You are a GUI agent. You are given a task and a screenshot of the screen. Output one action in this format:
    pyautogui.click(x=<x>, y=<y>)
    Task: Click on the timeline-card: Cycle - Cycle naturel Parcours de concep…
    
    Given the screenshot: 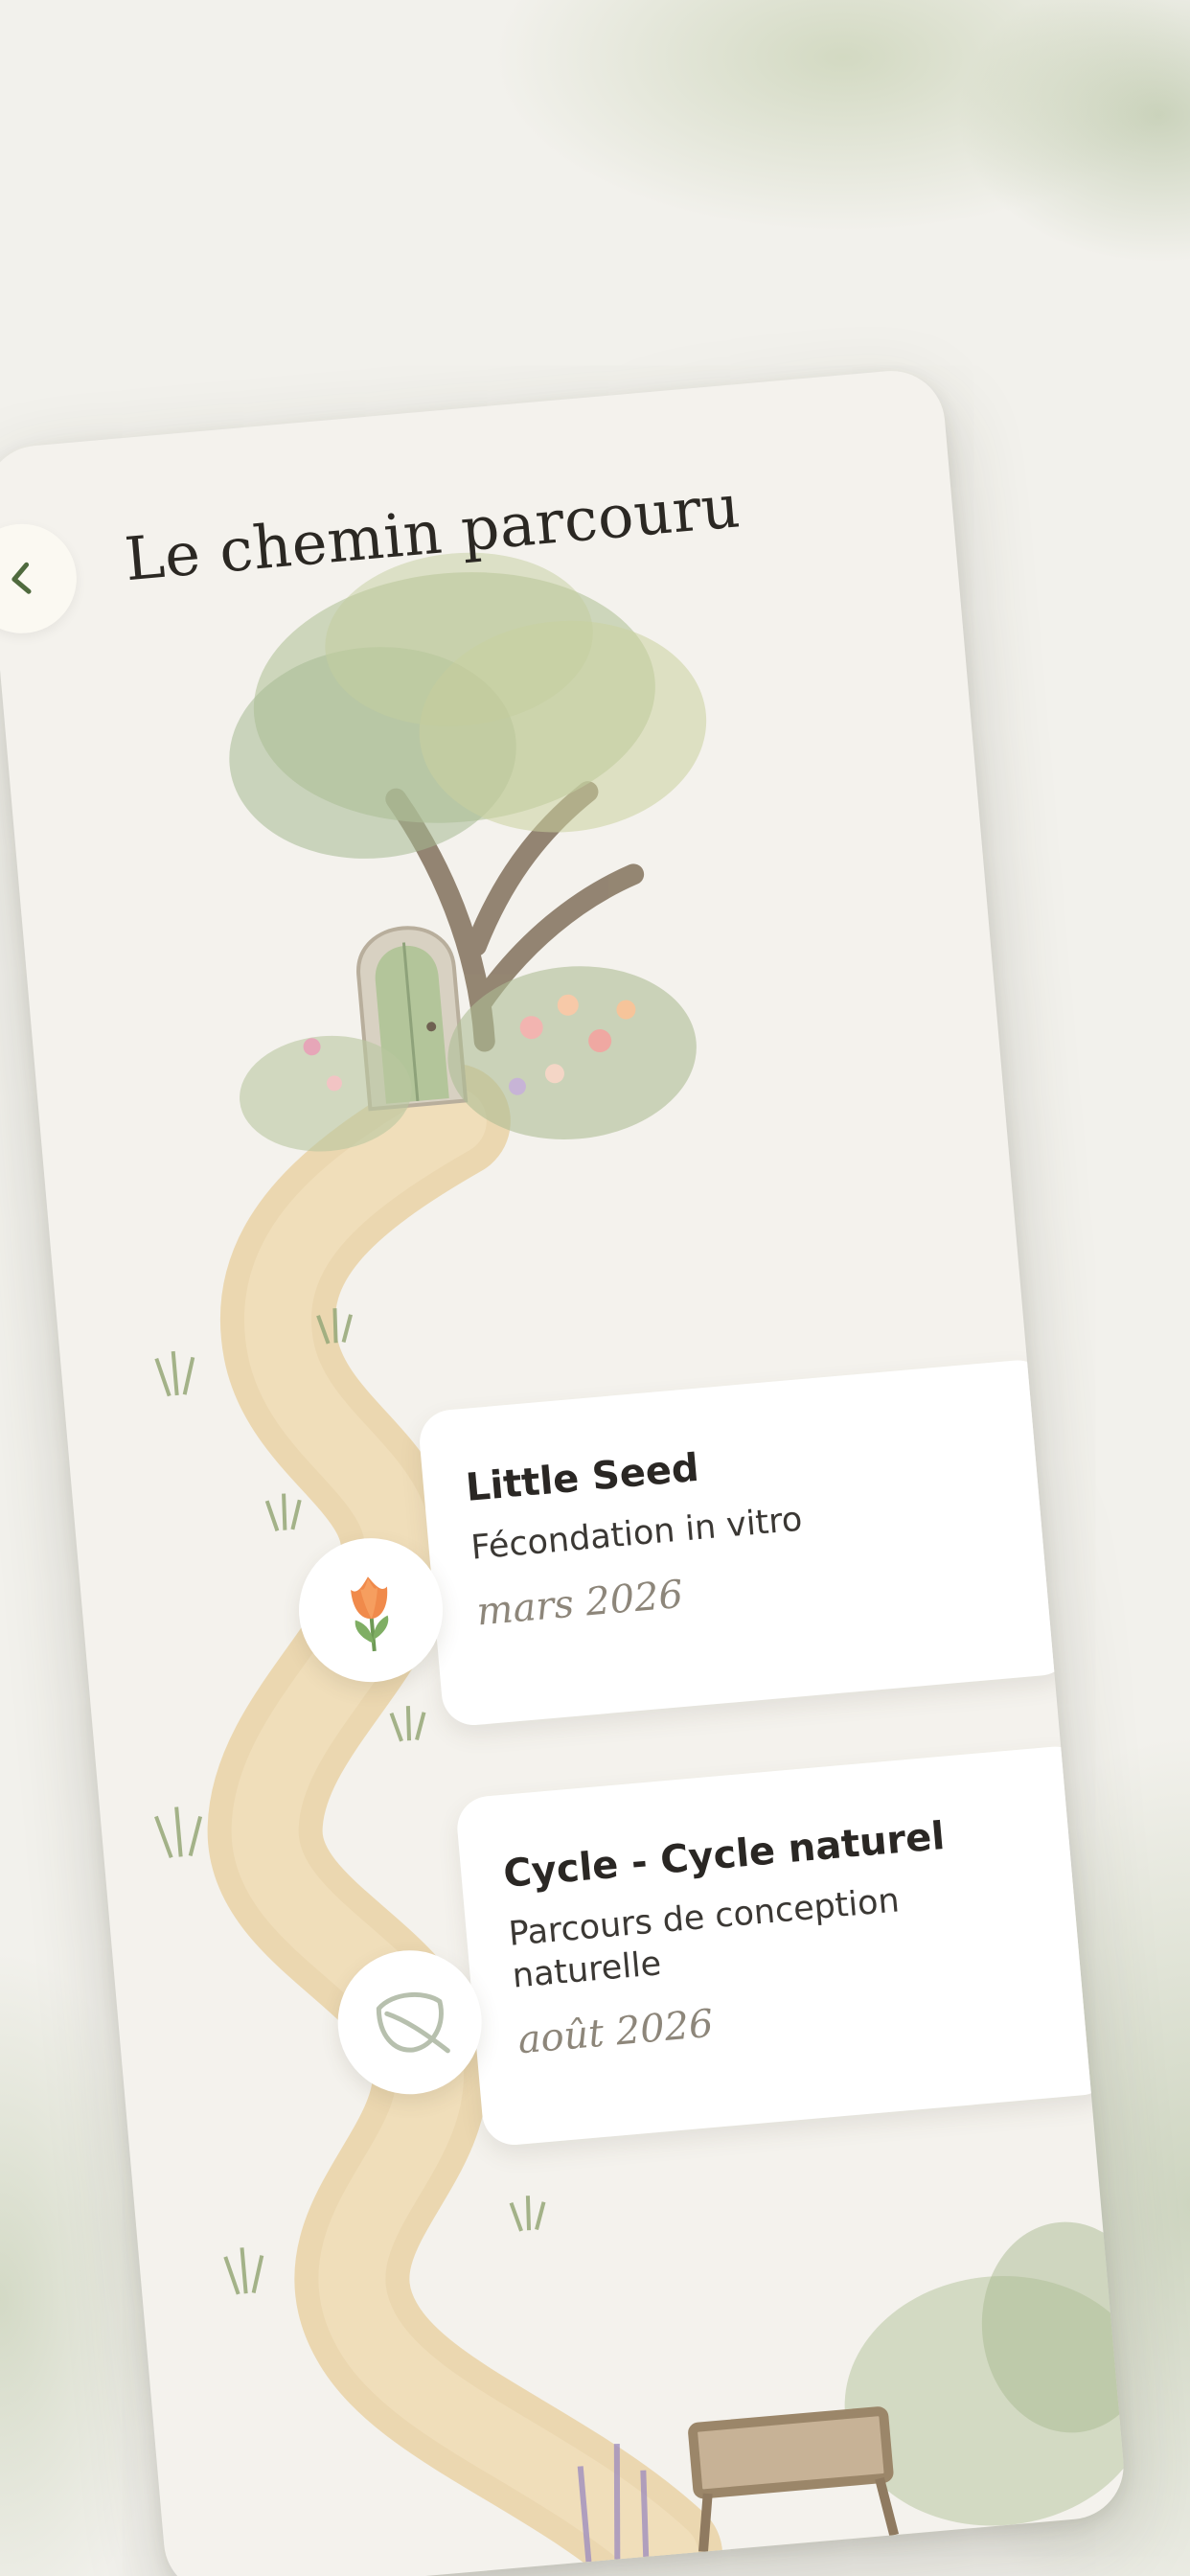 What is the action you would take?
    pyautogui.click(x=785, y=1945)
    